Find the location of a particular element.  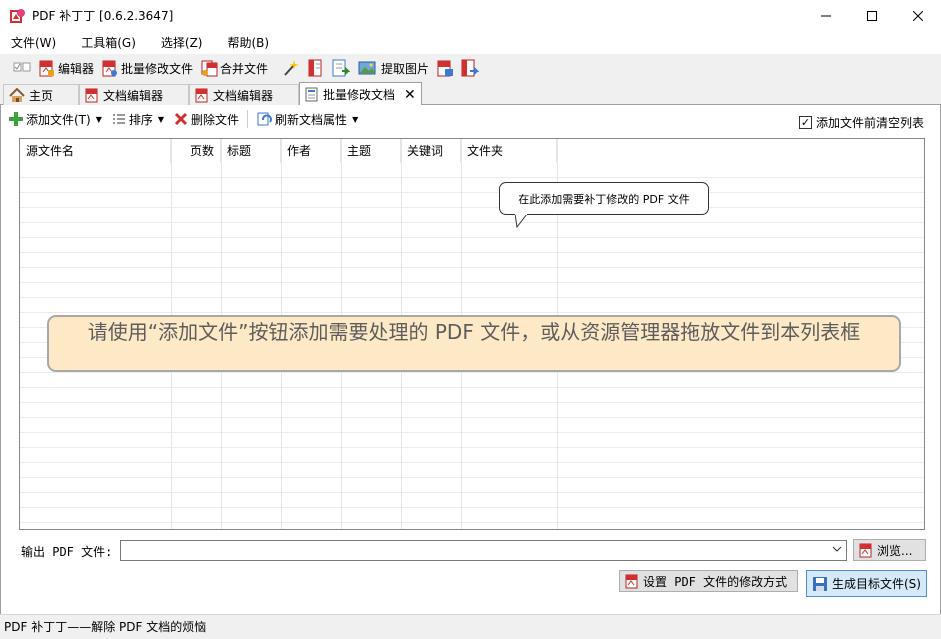

clear-list-option: ✓ 添加文件前清空列表 is located at coordinates (861, 122).